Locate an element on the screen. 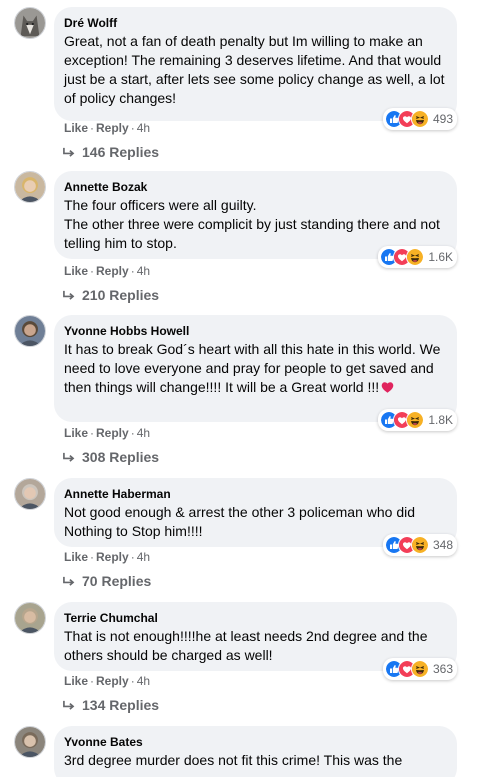 The image size is (494, 777). reaction-count: 493 is located at coordinates (442, 119).